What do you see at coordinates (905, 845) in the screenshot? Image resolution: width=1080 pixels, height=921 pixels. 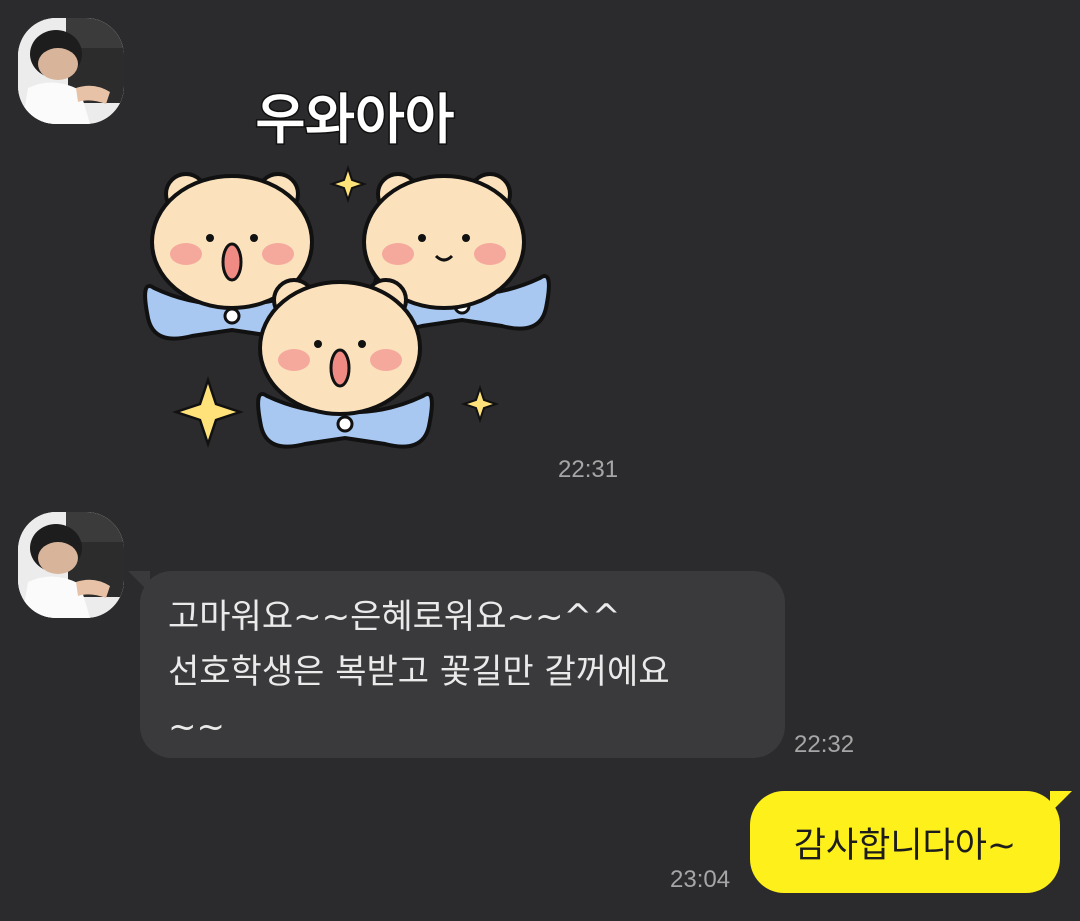 I see `message-text: 감사합니다아~` at bounding box center [905, 845].